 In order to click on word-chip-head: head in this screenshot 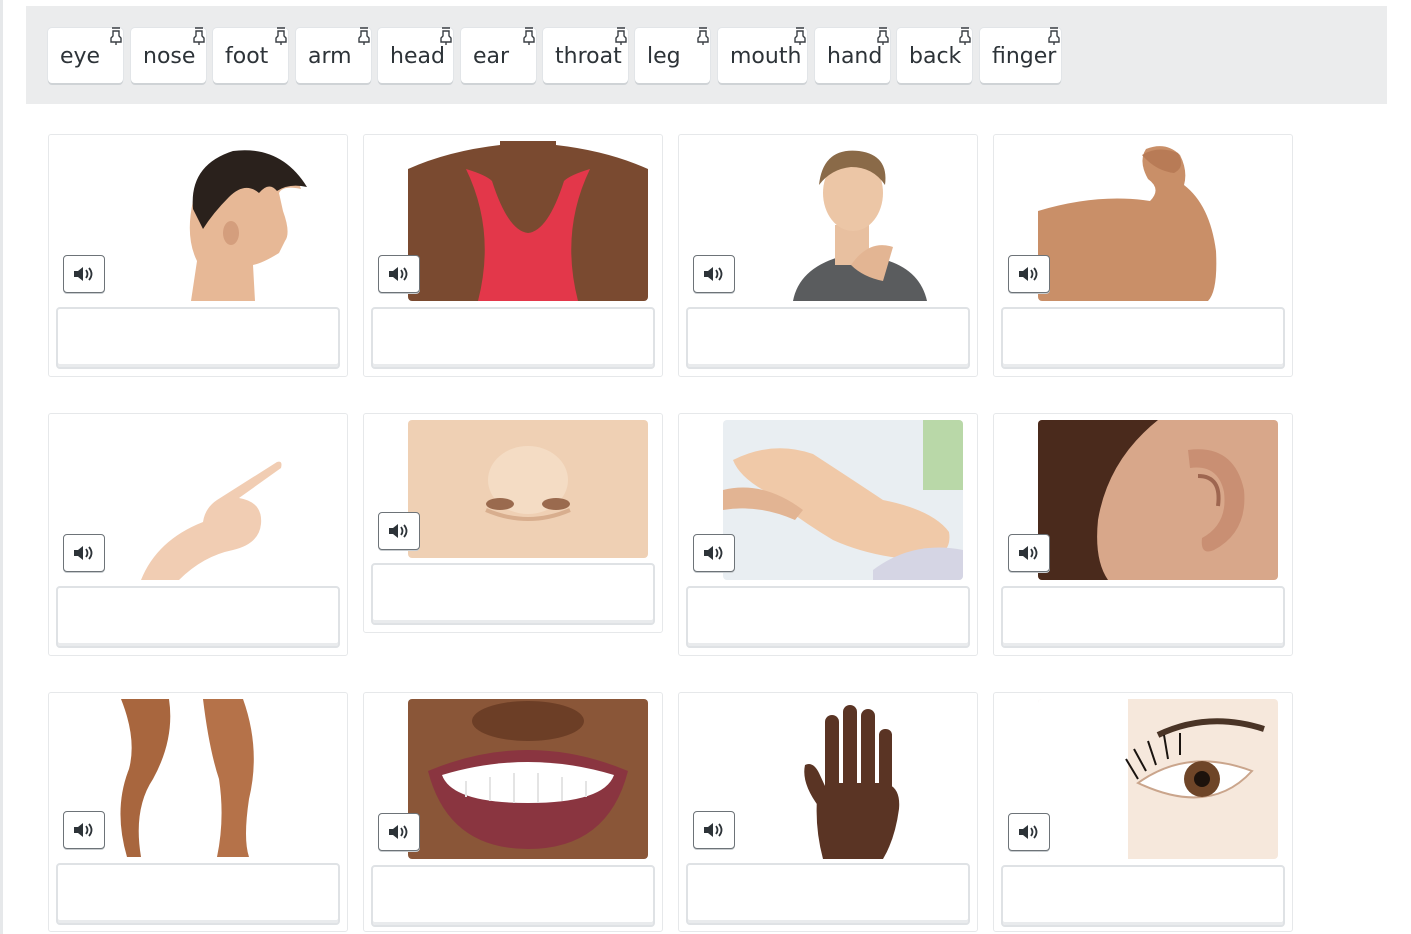, I will do `click(415, 55)`.